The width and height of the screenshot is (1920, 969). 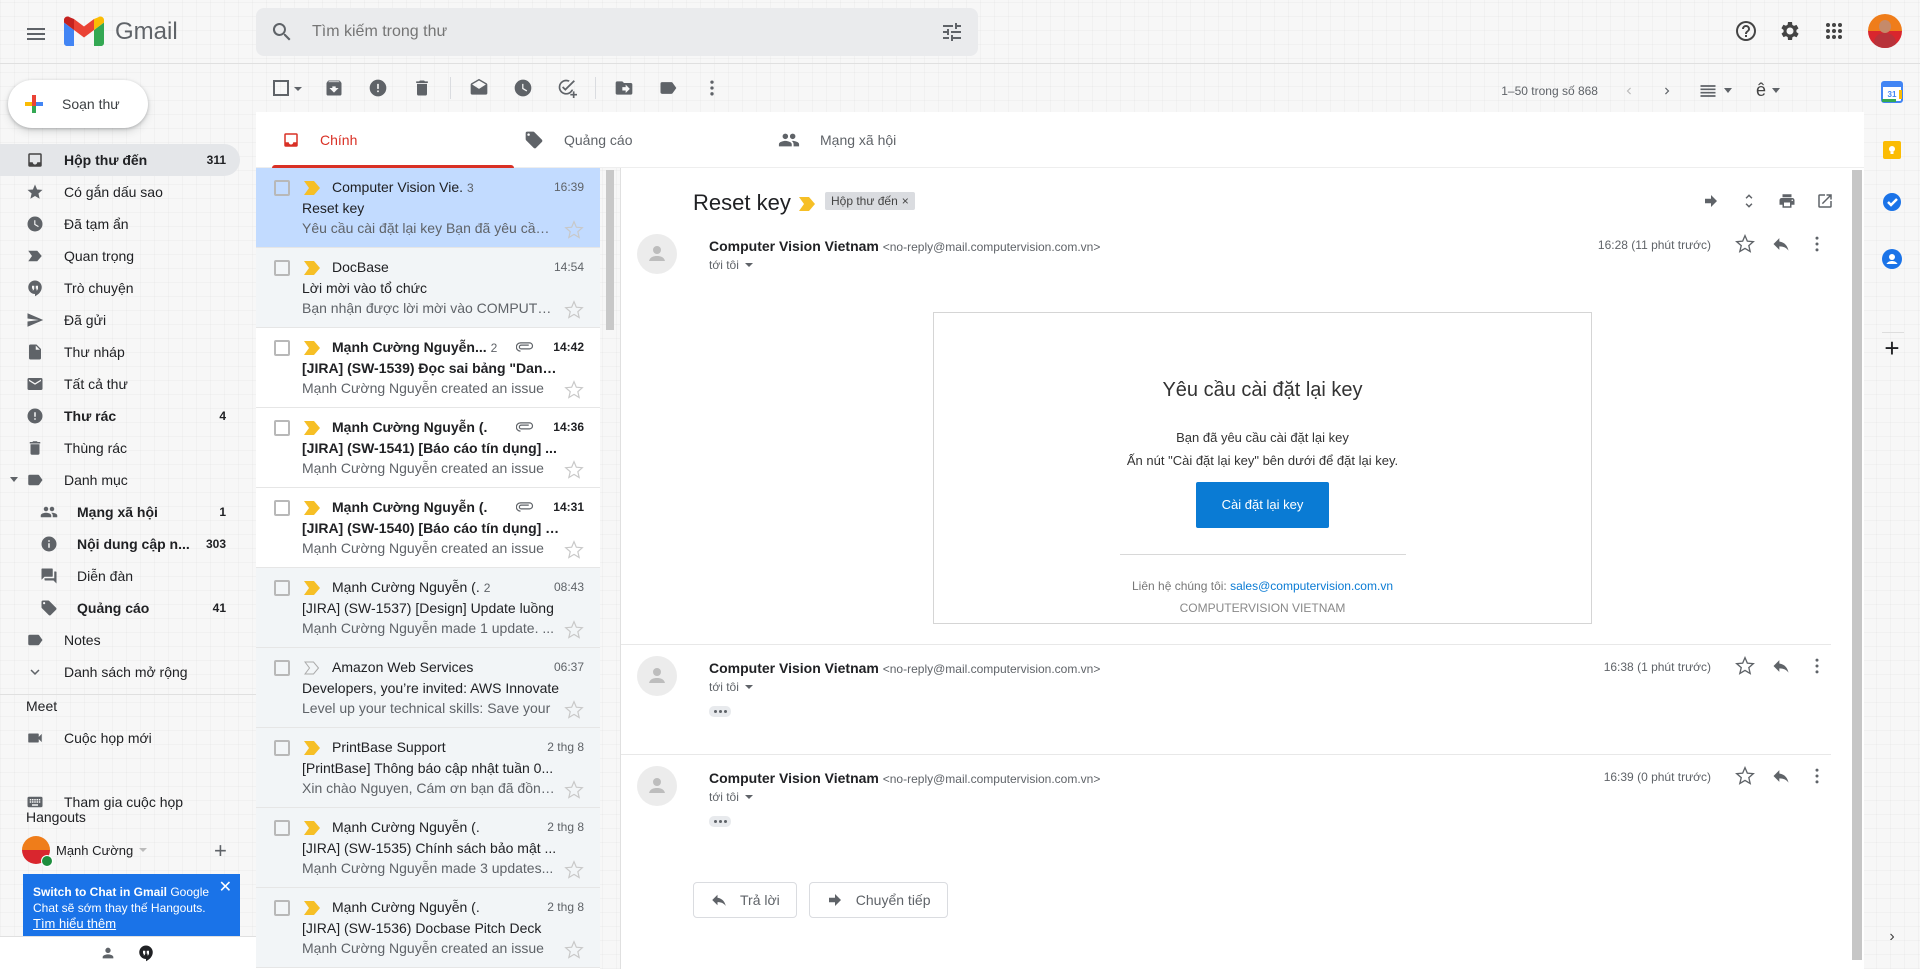 I want to click on expand-all-icon, so click(x=1749, y=201).